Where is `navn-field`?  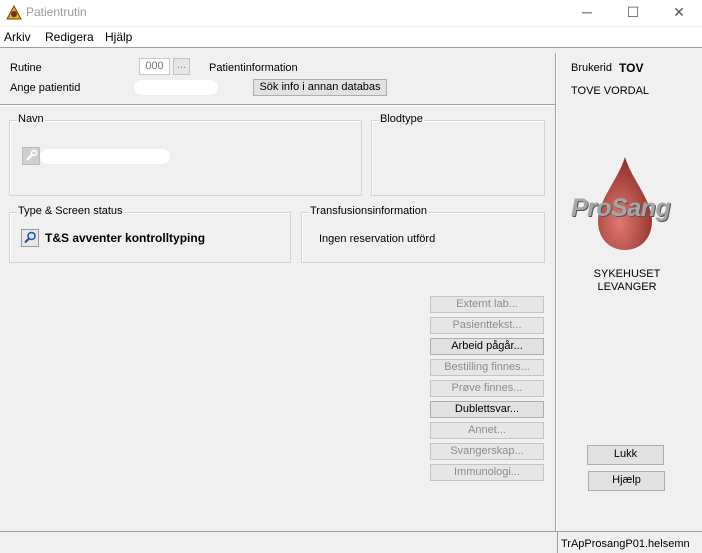 navn-field is located at coordinates (105, 156).